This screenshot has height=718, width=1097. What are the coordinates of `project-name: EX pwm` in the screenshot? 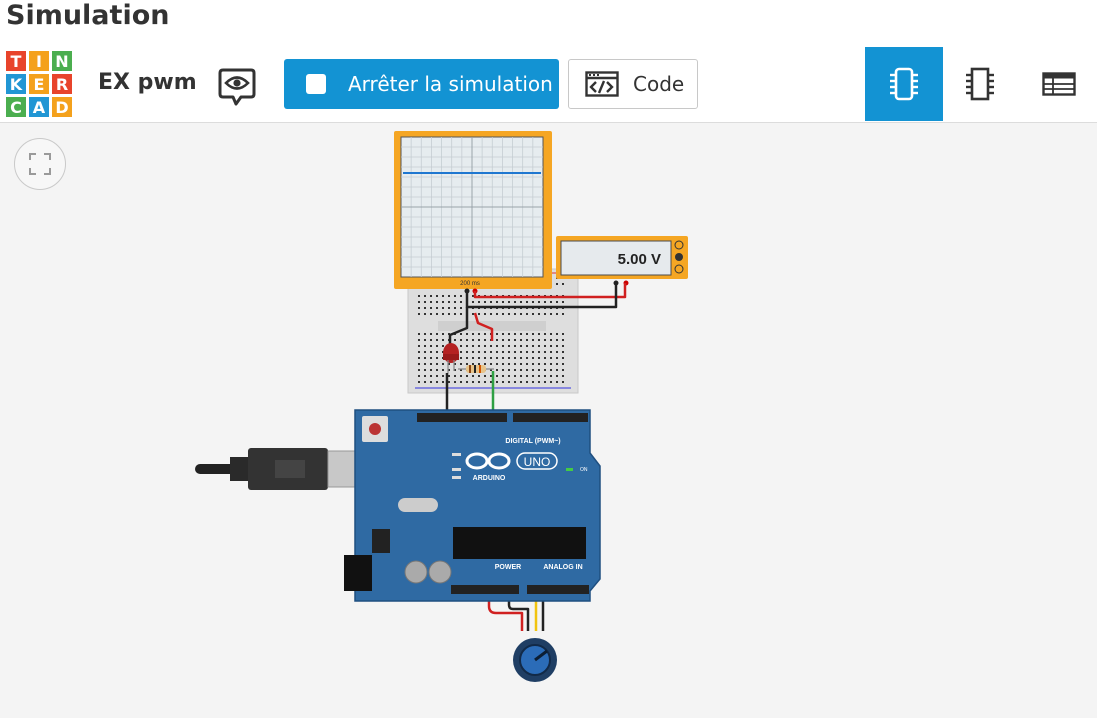 It's located at (147, 82).